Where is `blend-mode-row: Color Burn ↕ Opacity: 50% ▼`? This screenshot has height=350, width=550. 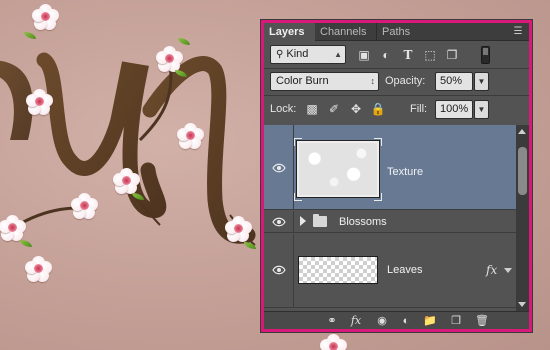
blend-mode-row: Color Burn ↕ Opacity: 50% ▼ is located at coordinates (396, 82).